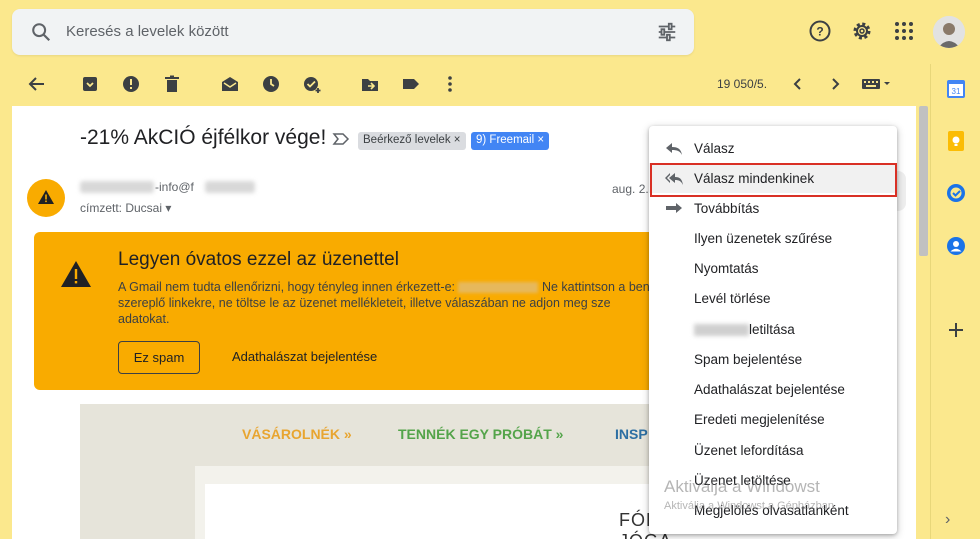  I want to click on warning-text-line3: adatokat., so click(144, 319).